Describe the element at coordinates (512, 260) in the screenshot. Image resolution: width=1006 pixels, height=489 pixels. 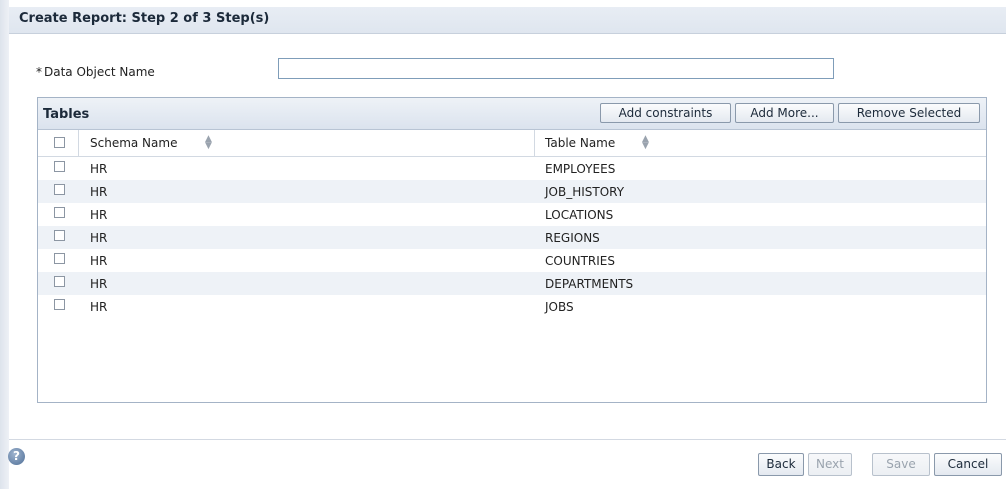
I see `table-row: HR COUNTRIES` at that location.